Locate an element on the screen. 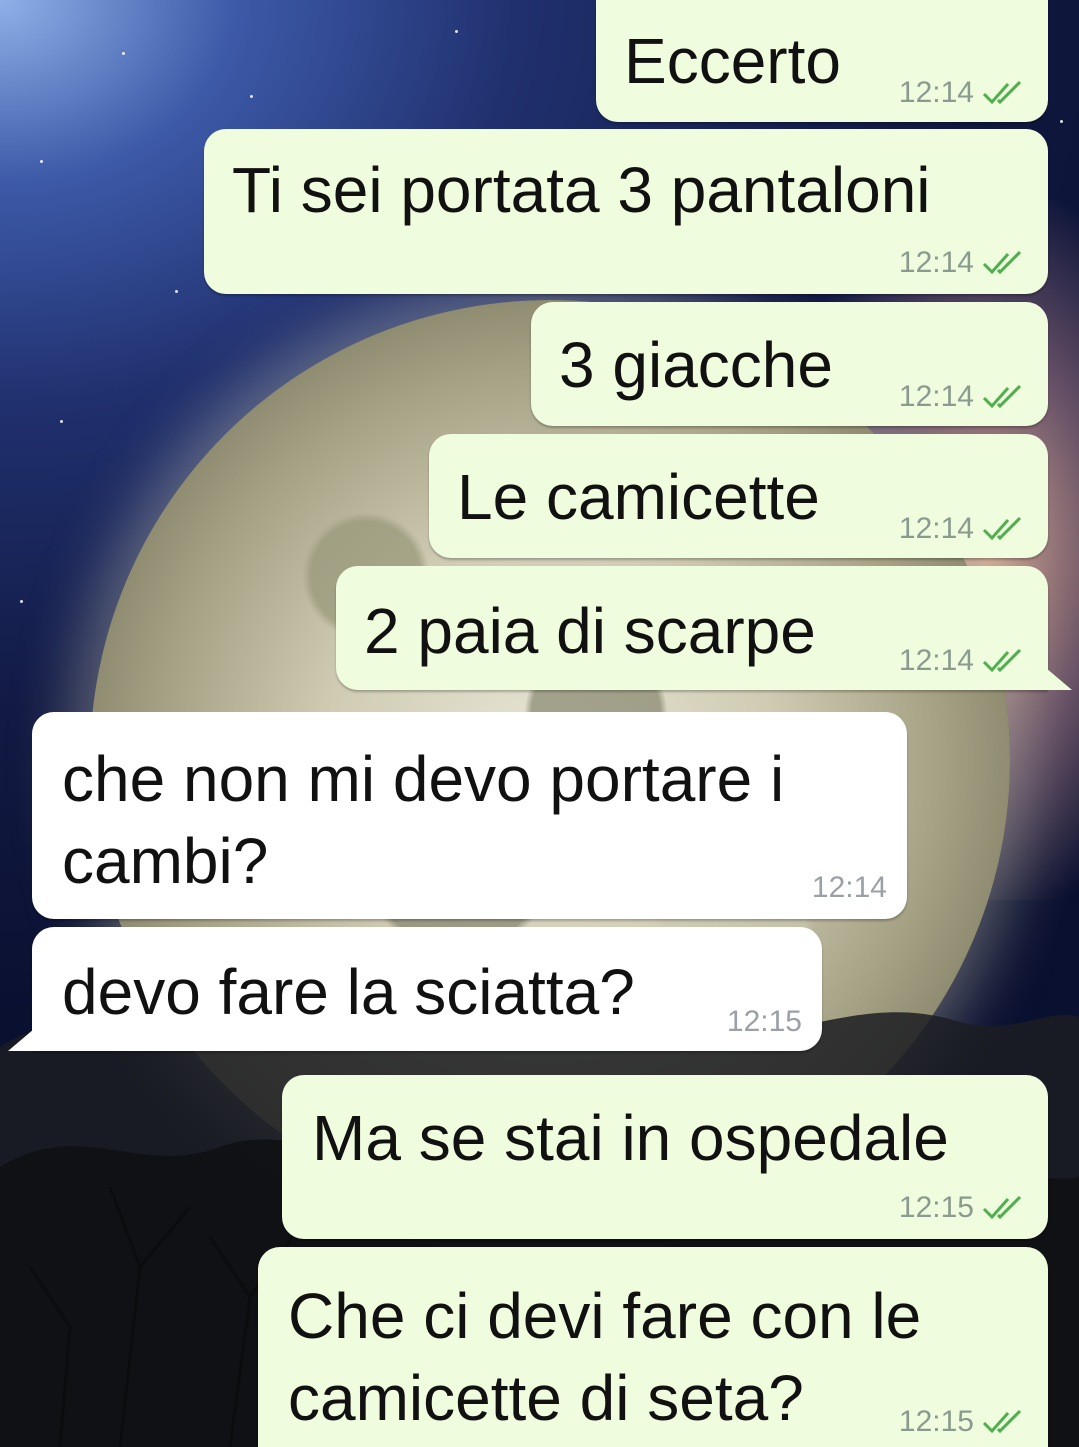  message-bubble-outgoing: Le camicette 12:14 is located at coordinates (738, 496).